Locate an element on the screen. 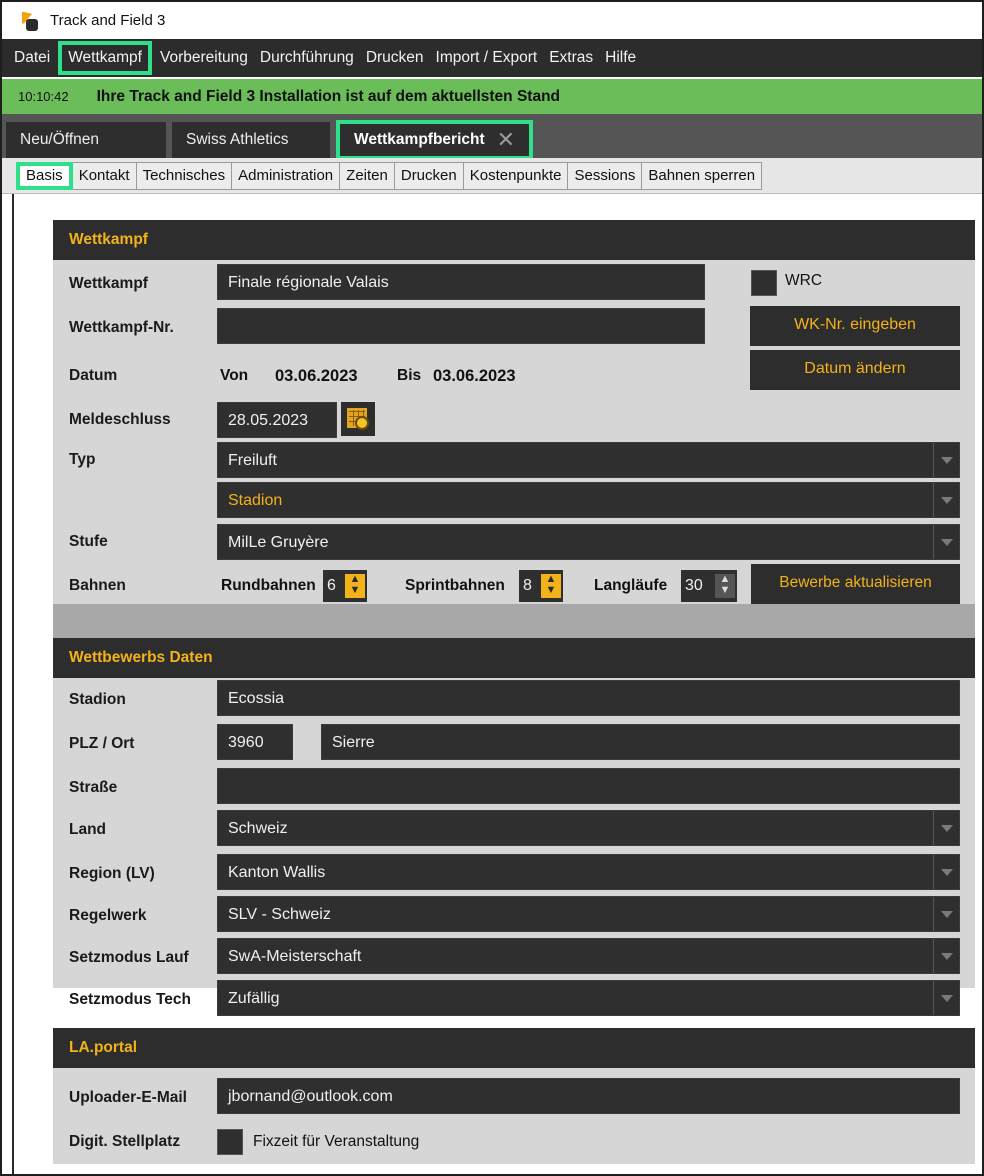 Image resolution: width=984 pixels, height=1176 pixels. uploader-email-label: Uploader-E-Mail is located at coordinates (128, 1097).